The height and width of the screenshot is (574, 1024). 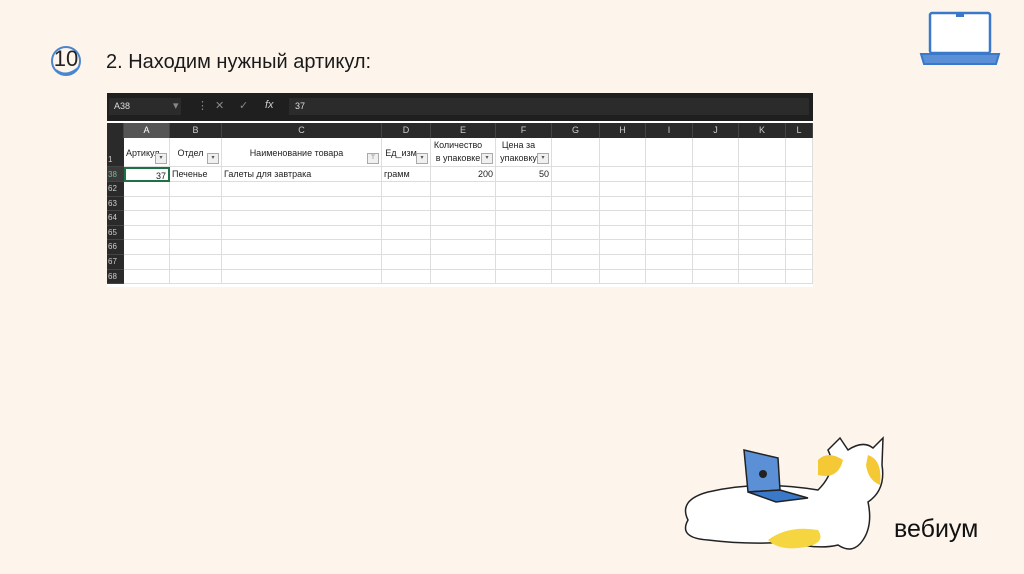 I want to click on formula-input: 37, so click(x=549, y=106).